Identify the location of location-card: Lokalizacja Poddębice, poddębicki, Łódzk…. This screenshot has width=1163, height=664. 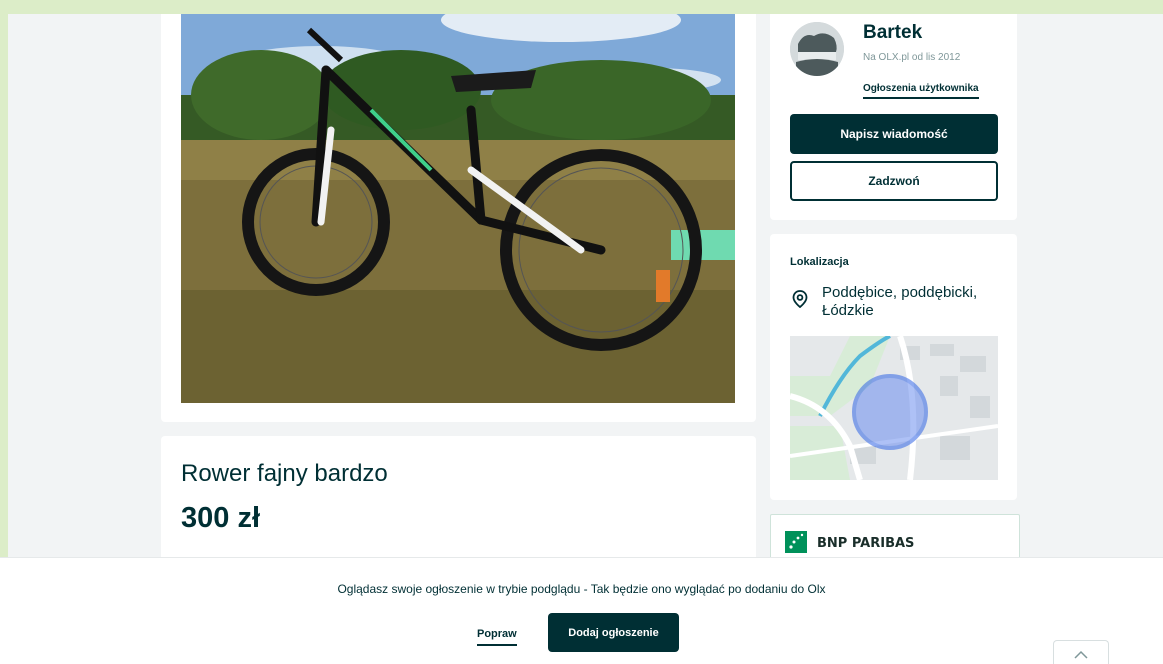
(893, 367).